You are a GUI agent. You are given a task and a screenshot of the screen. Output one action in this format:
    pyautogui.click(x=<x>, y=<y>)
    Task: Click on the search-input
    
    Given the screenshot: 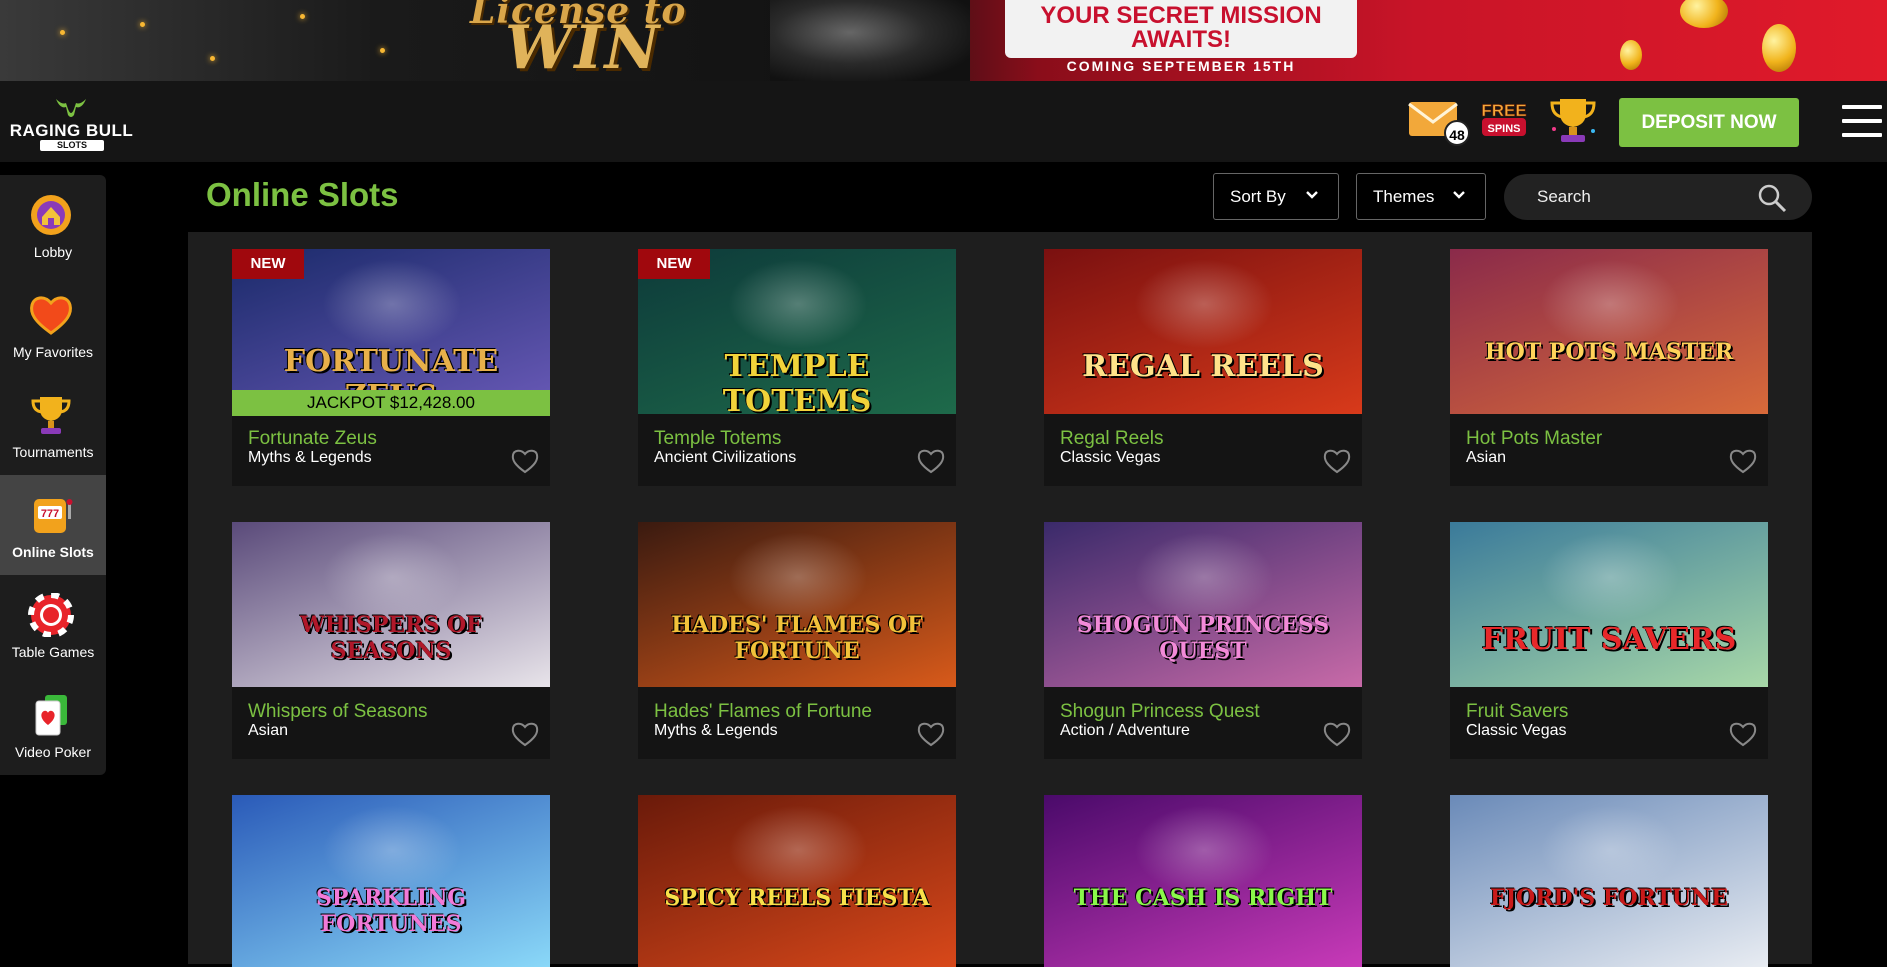 What is the action you would take?
    pyautogui.click(x=1647, y=197)
    